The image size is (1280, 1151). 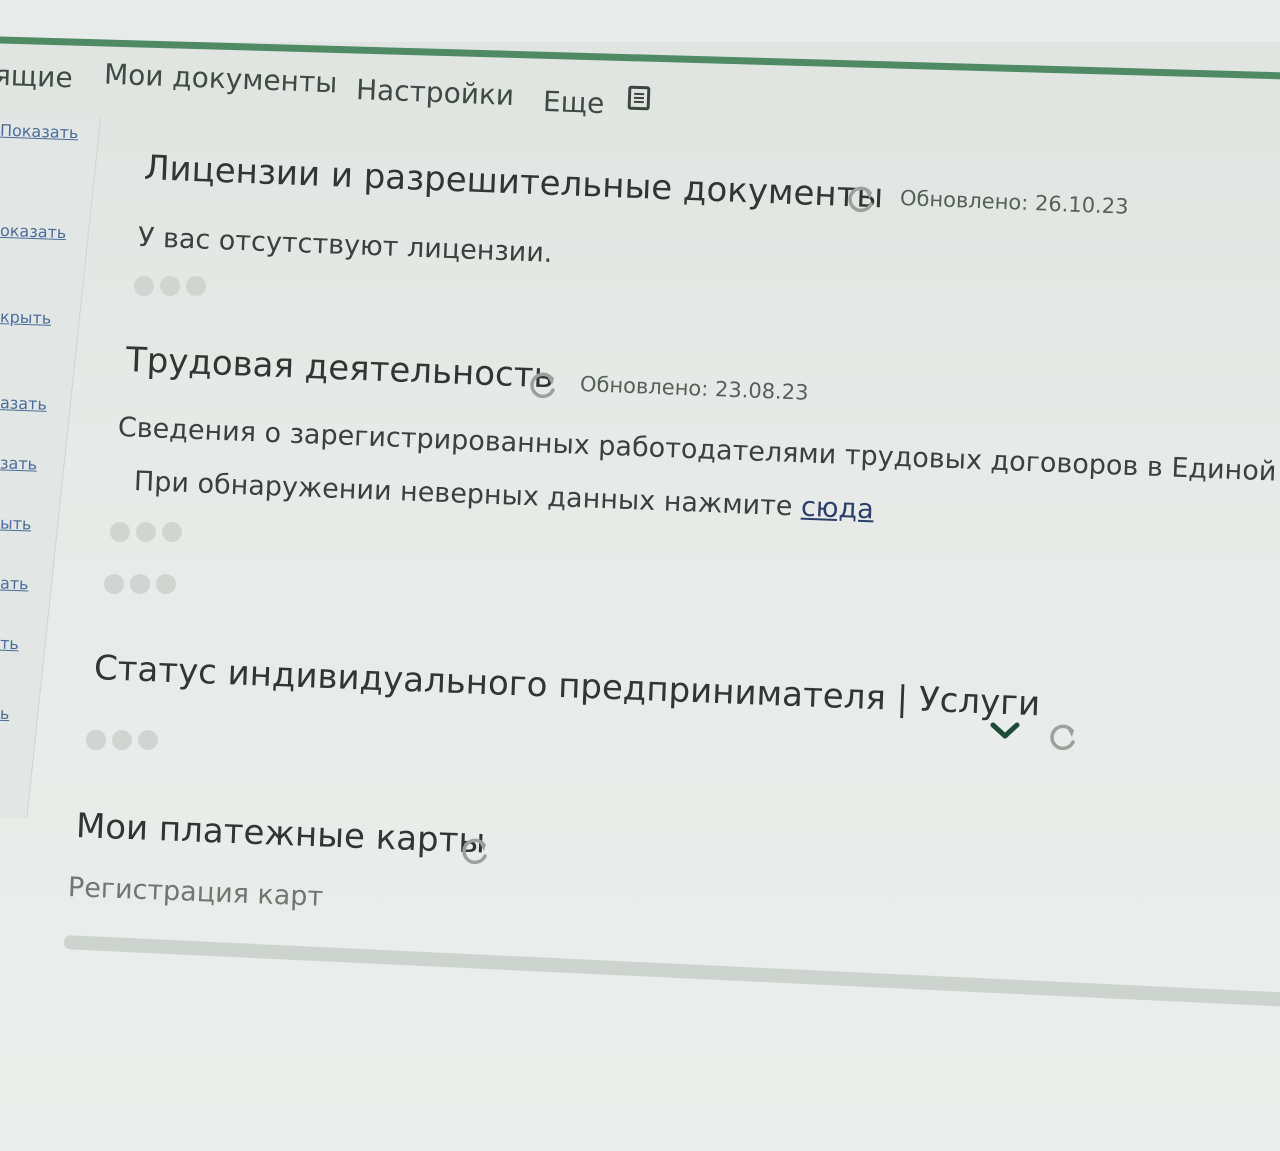 I want to click on card-registration-progress, so click(x=671, y=972).